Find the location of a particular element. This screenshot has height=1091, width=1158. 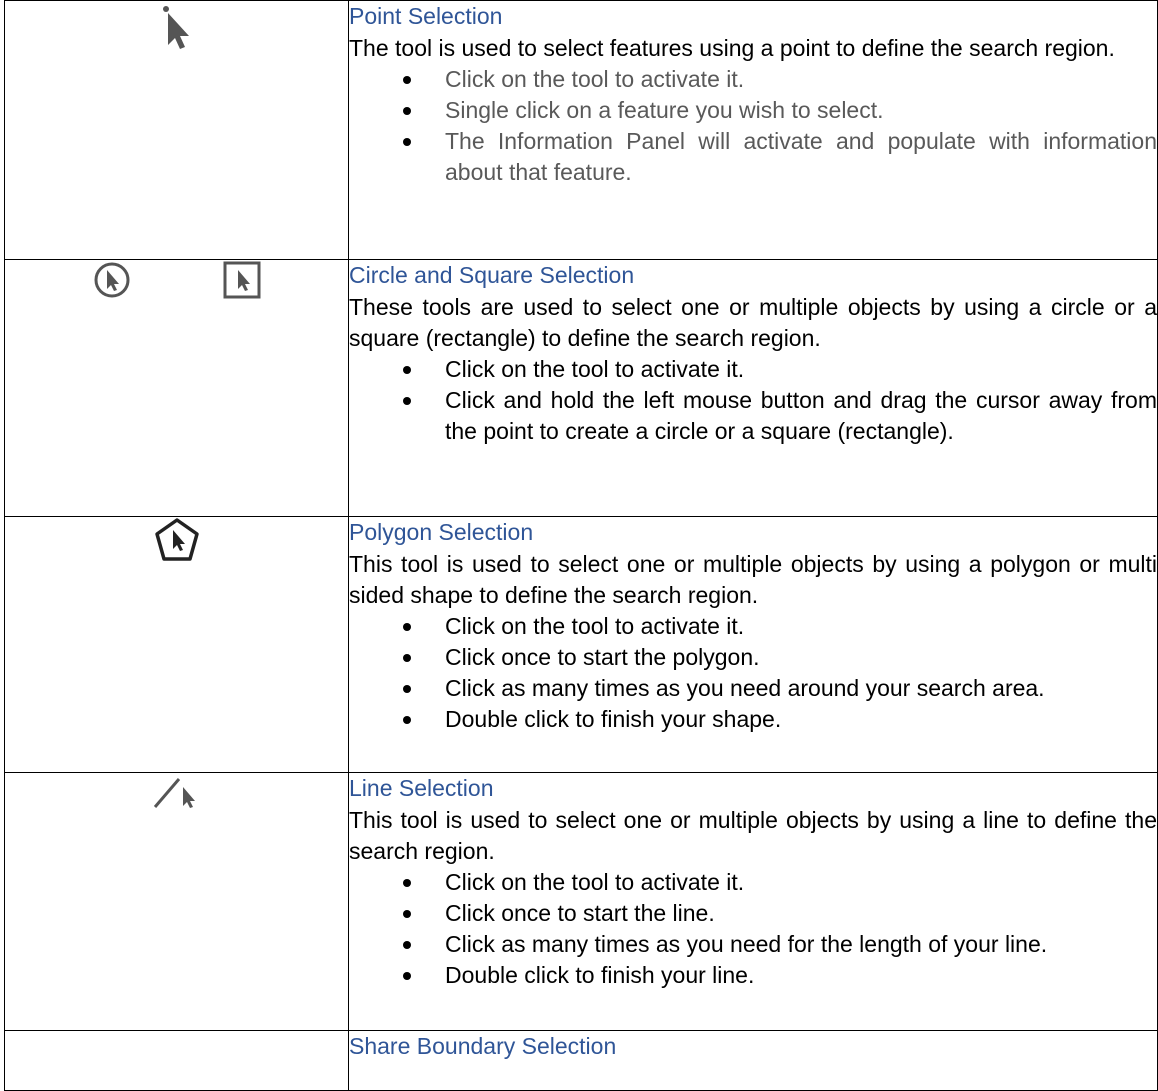

text-cell: Share Boundary Selection is located at coordinates (753, 1060).